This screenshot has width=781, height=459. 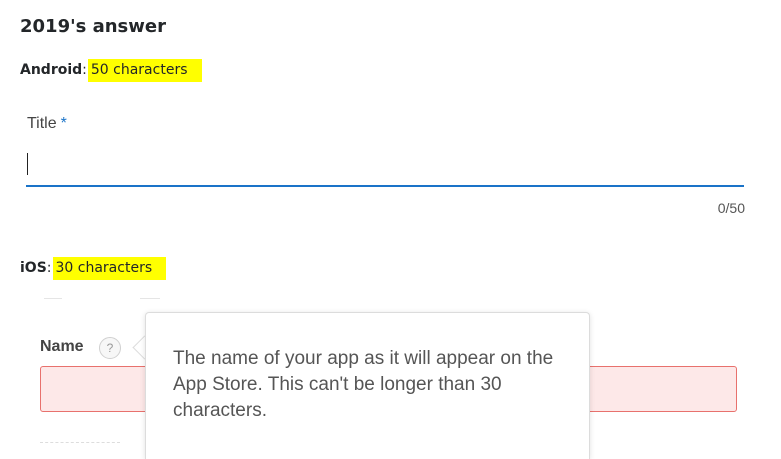 I want to click on name-field-label: Name, so click(x=62, y=346).